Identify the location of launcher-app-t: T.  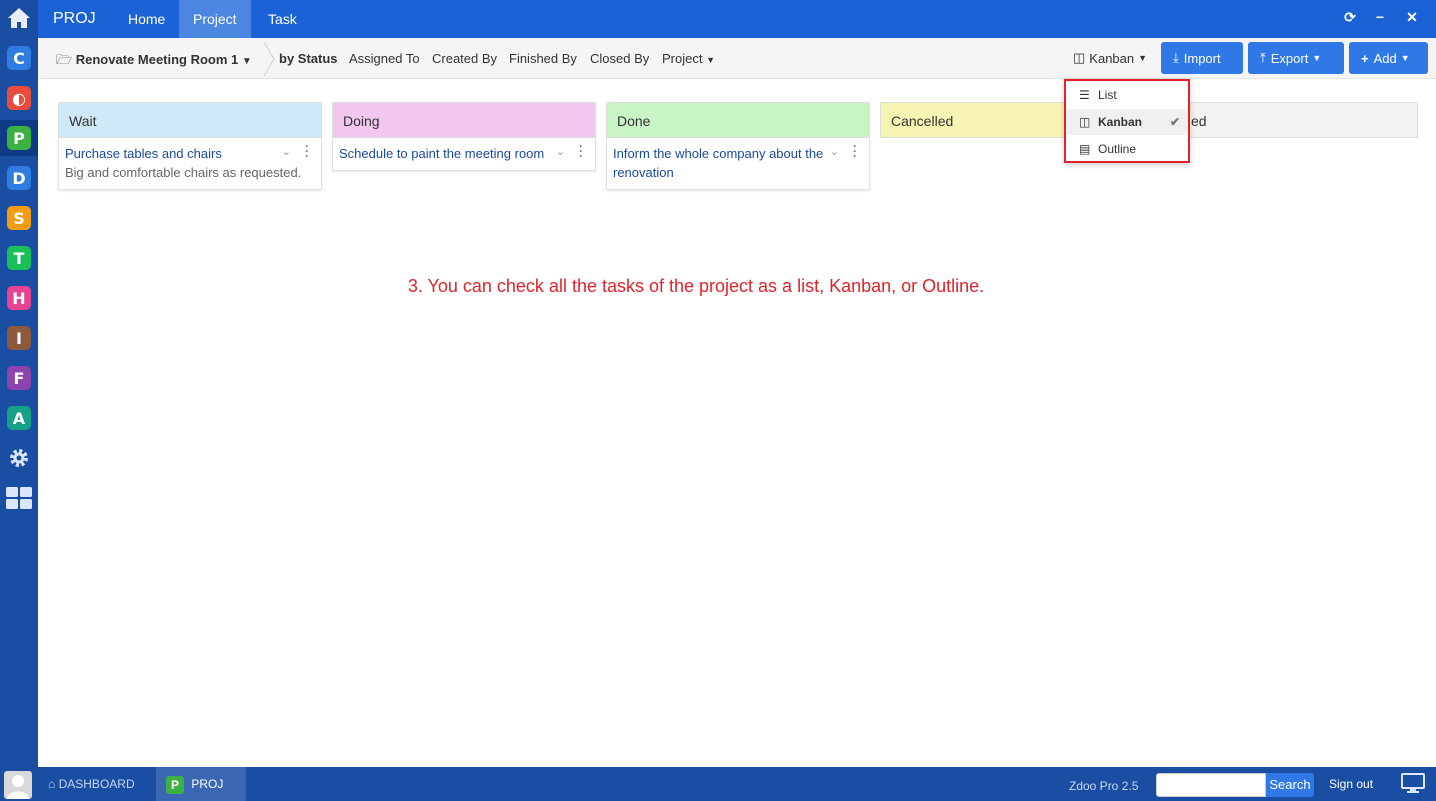
(19, 258).